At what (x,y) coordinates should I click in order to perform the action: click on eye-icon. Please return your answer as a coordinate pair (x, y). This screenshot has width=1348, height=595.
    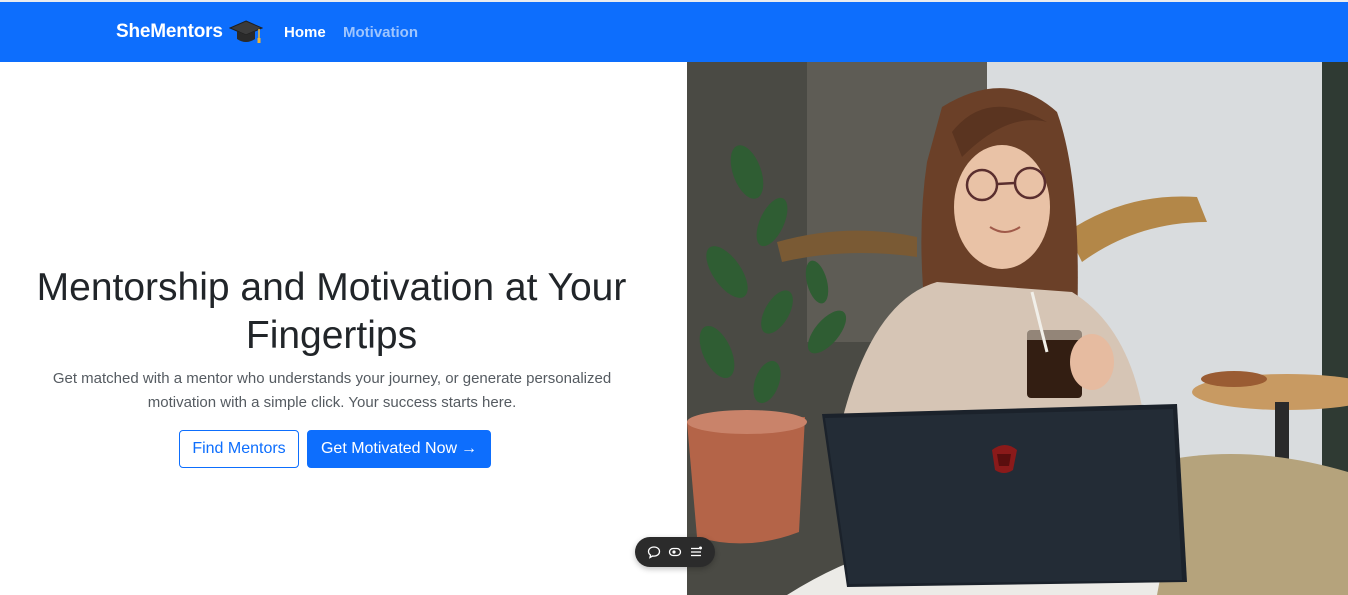
    Looking at the image, I should click on (675, 552).